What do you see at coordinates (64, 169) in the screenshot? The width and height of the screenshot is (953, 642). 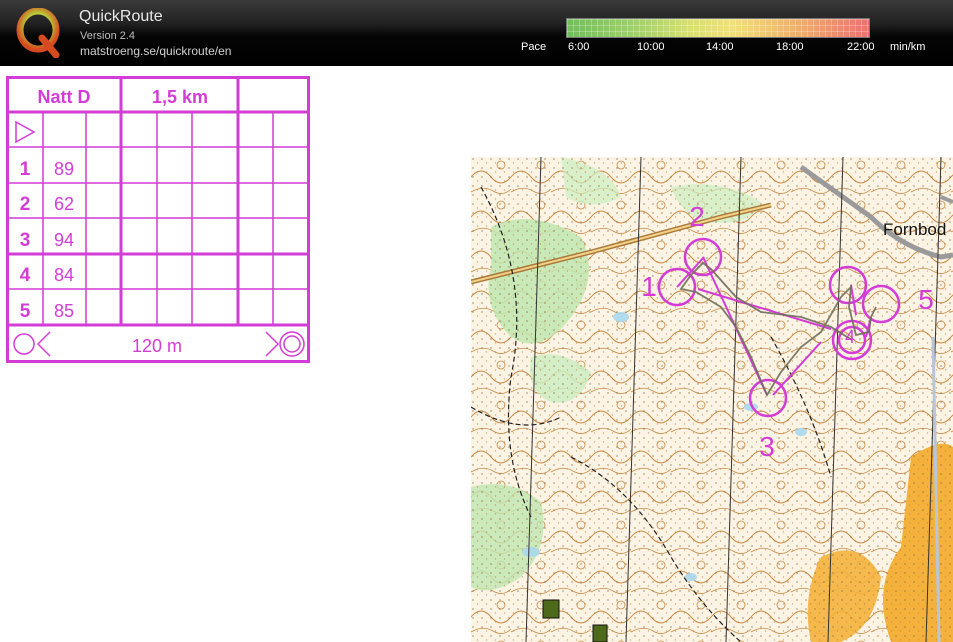 I see `control-code: 89` at bounding box center [64, 169].